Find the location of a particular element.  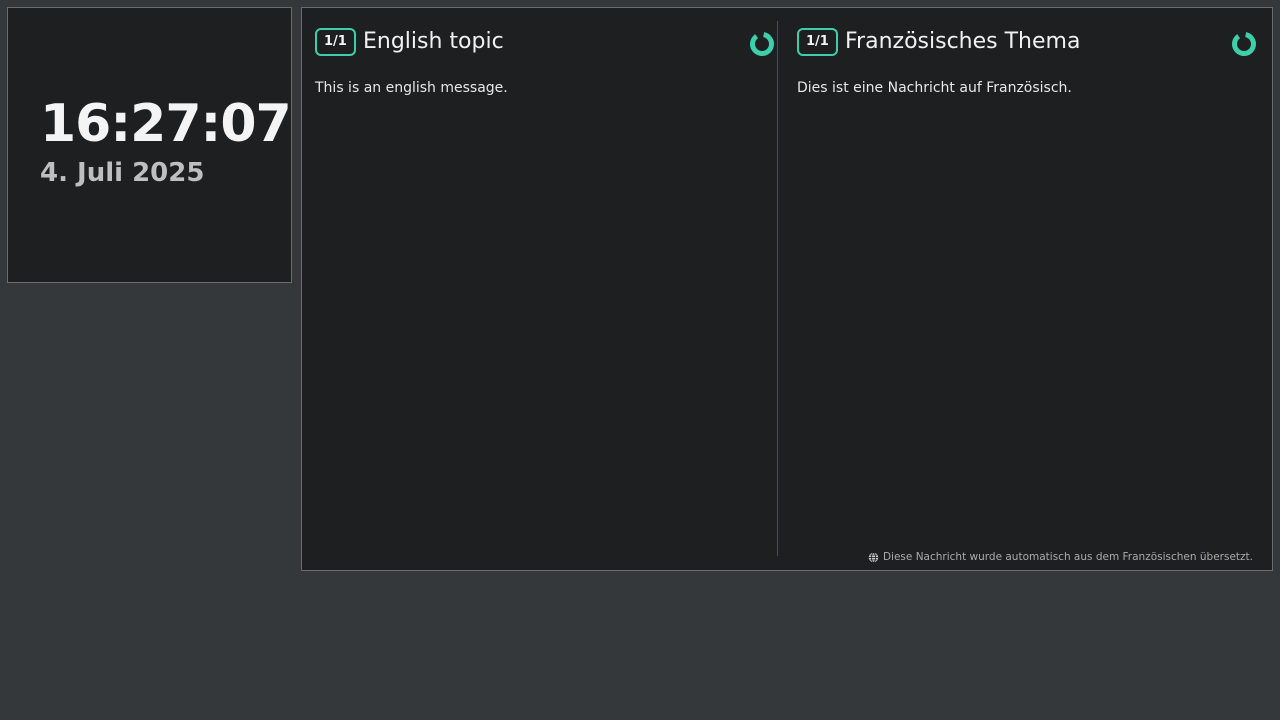

clock-panel: 16:27:07 4. Juli 2025 is located at coordinates (149, 145).